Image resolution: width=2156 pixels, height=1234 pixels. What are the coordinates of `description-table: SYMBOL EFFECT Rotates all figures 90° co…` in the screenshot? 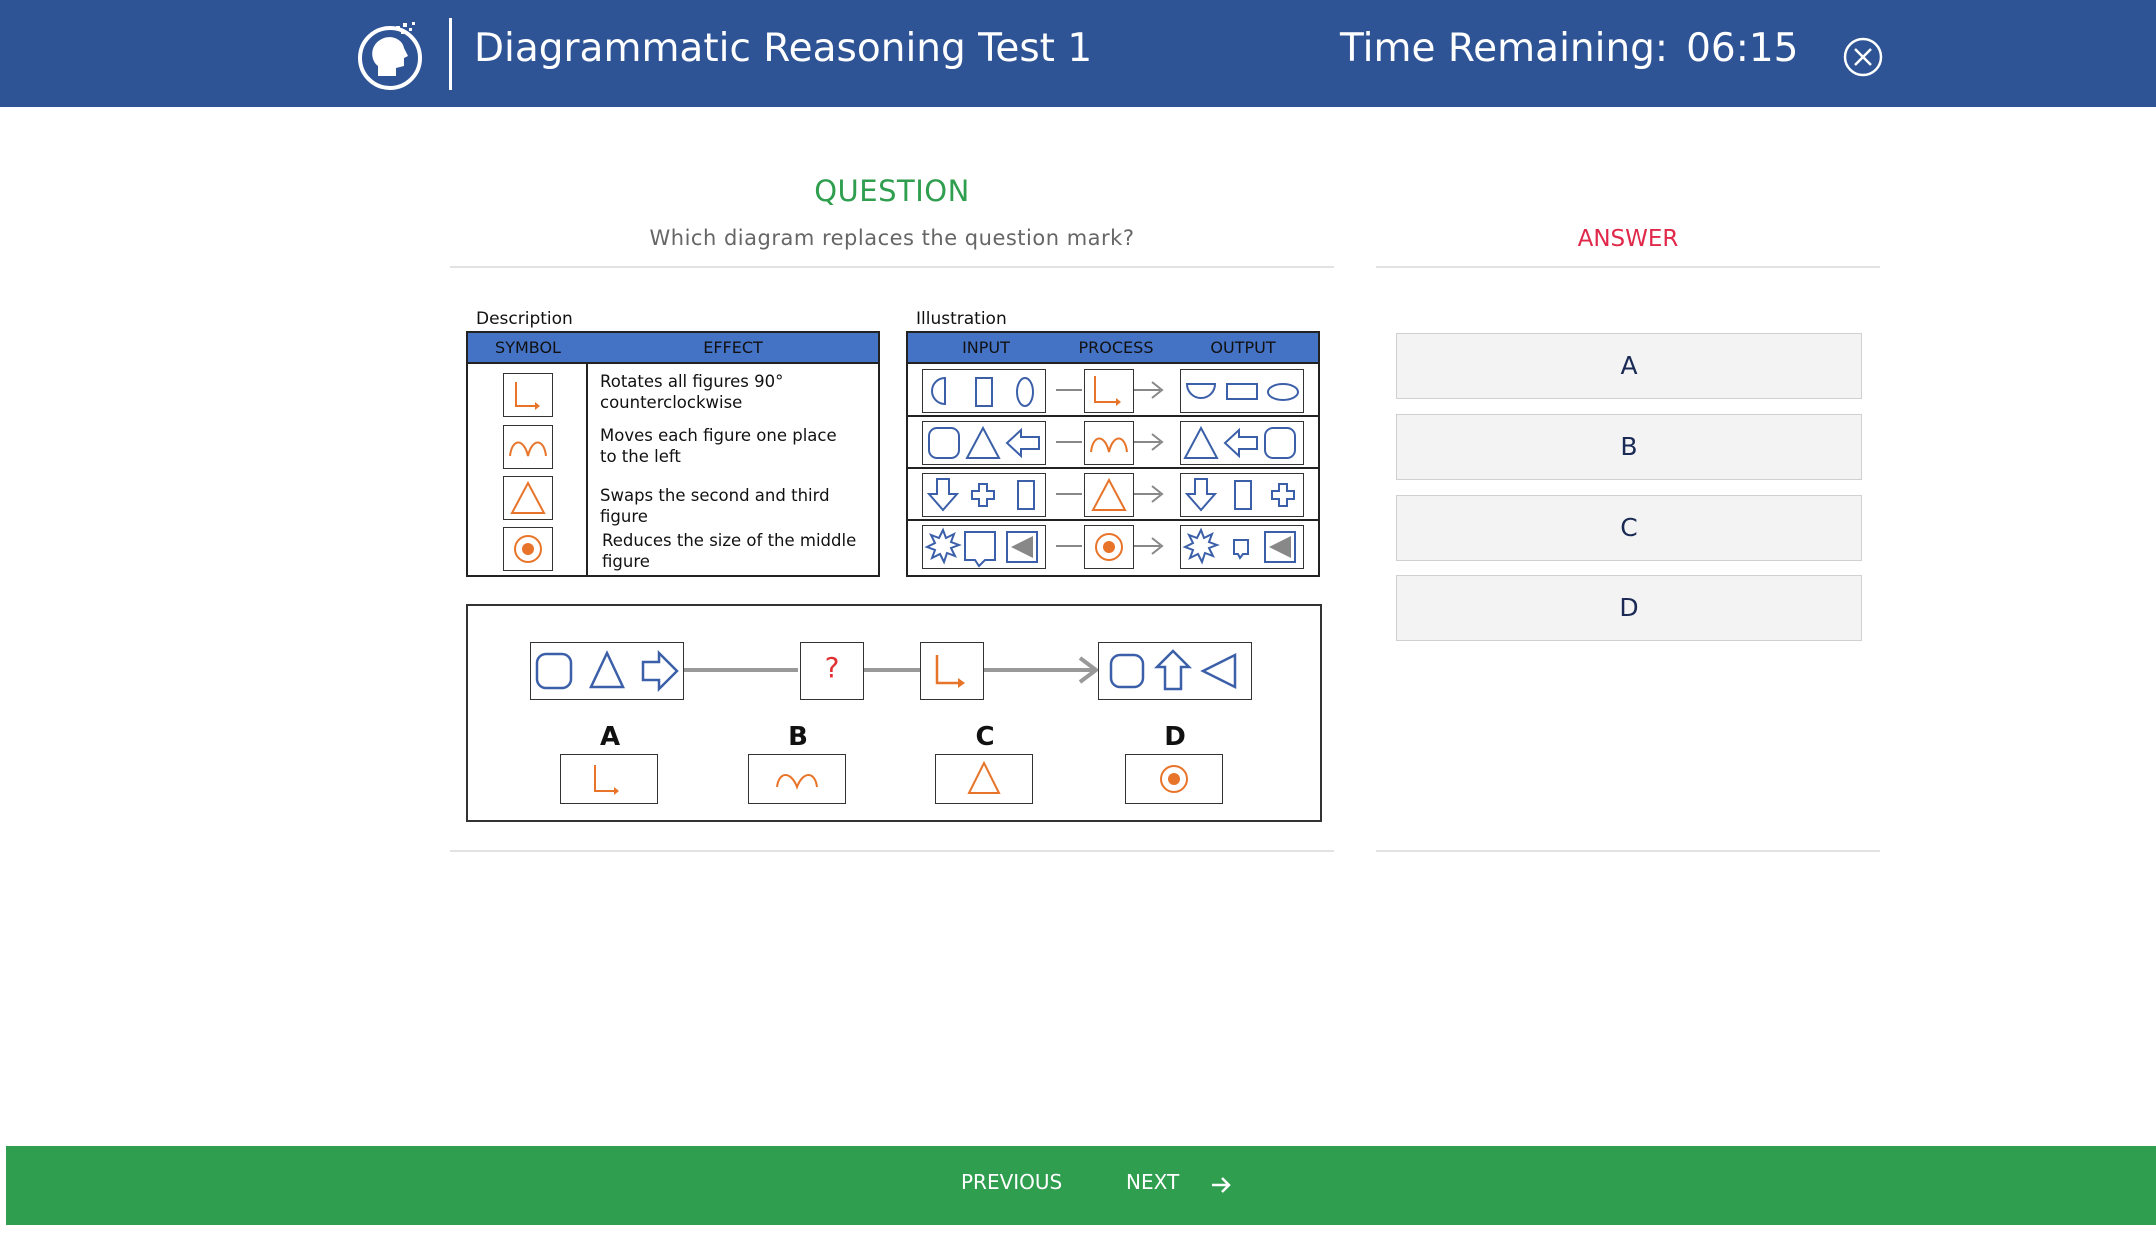 It's located at (673, 454).